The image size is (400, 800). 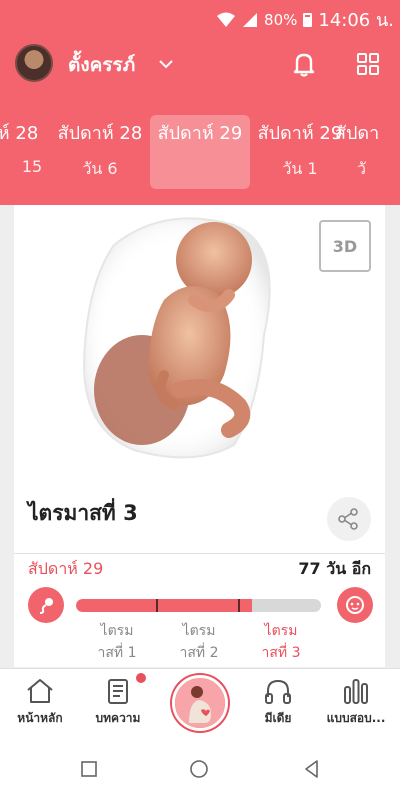 I want to click on bell-icon, so click(x=304, y=64).